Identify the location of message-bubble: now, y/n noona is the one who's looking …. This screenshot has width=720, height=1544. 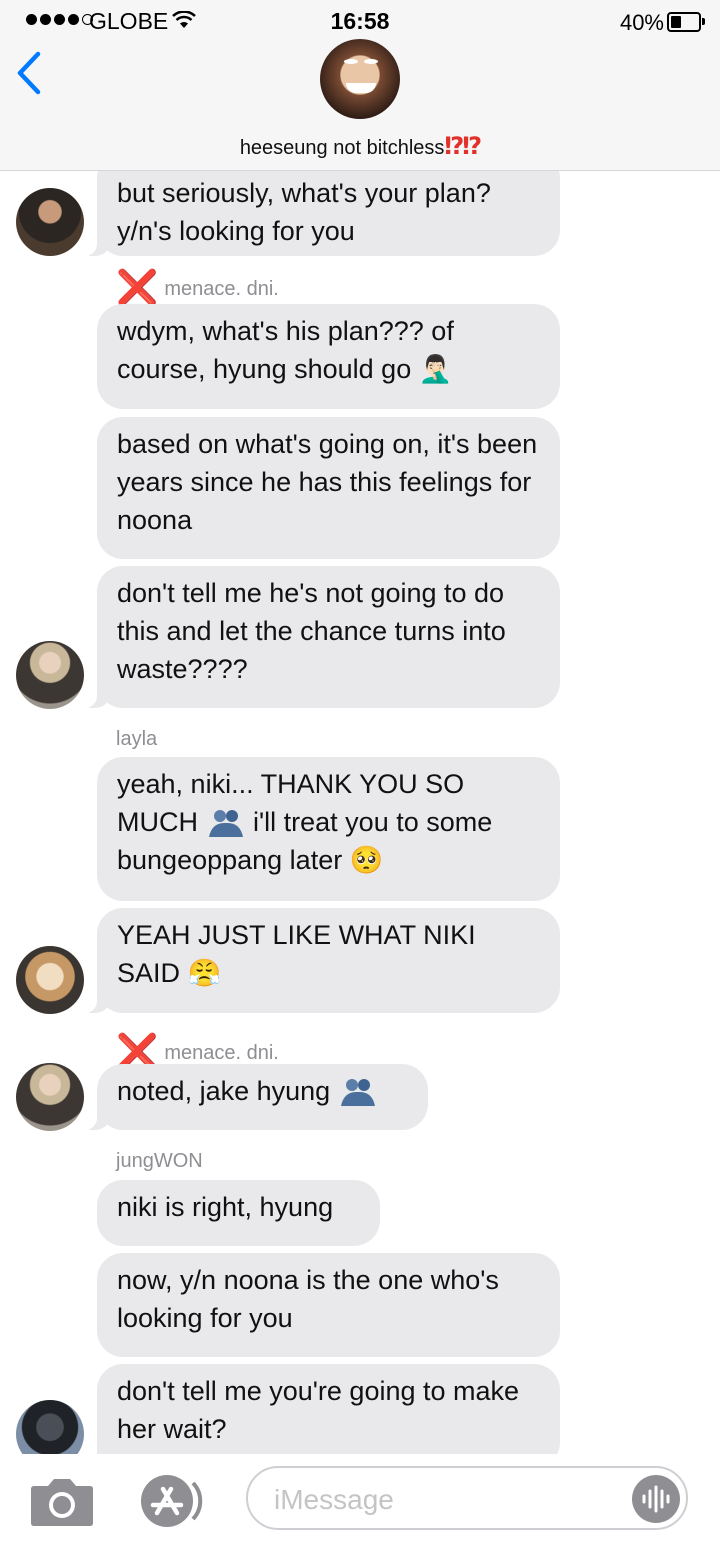
(328, 1305).